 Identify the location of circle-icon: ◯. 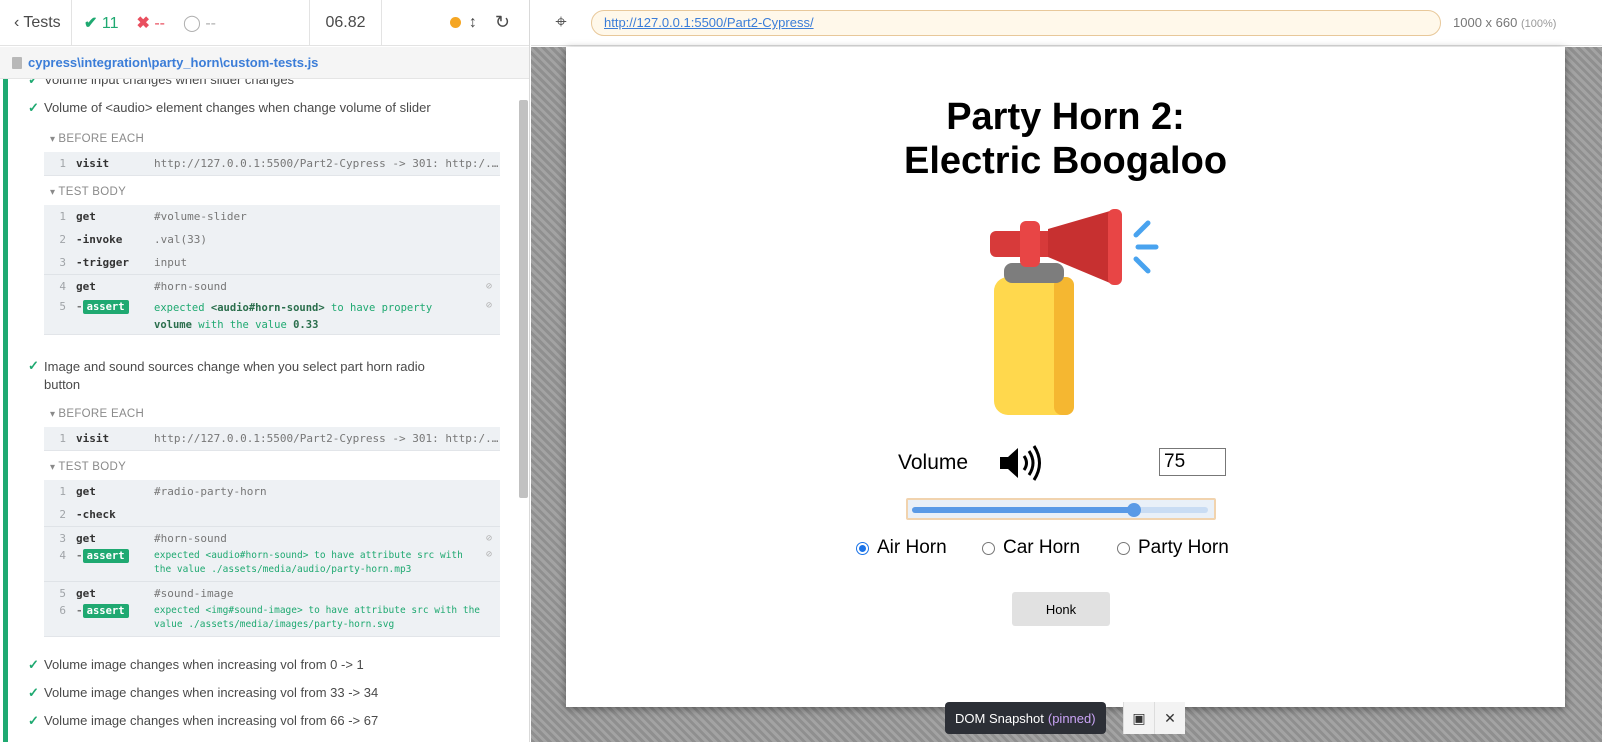
(191, 23).